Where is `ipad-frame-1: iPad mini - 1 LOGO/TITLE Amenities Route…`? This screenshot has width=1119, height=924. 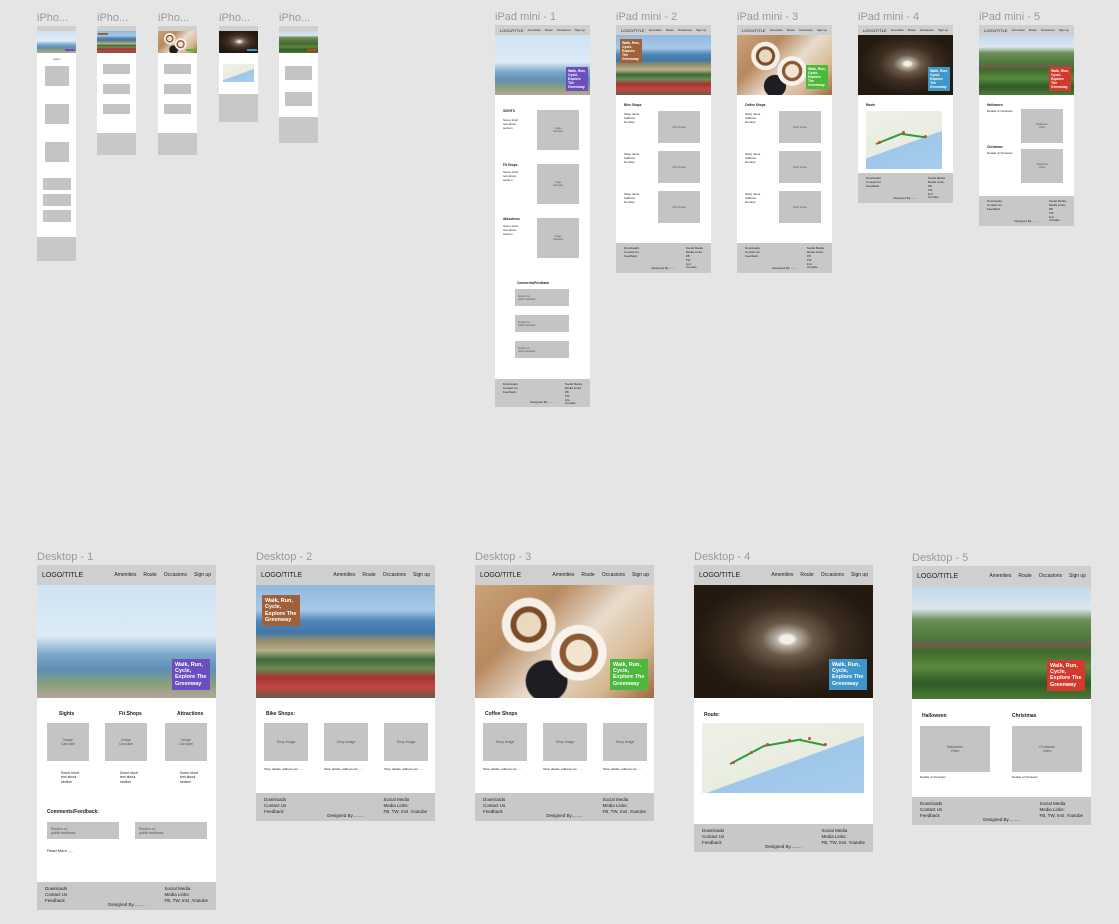
ipad-frame-1: iPad mini - 1 LOGO/TITLE Amenities Route… is located at coordinates (542, 209).